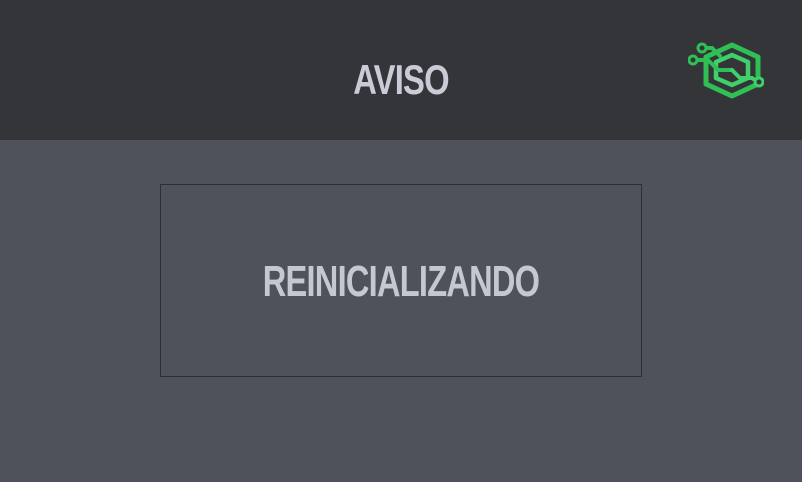 Image resolution: width=802 pixels, height=482 pixels. What do you see at coordinates (726, 70) in the screenshot?
I see `circuit-hexagon-logo-icon` at bounding box center [726, 70].